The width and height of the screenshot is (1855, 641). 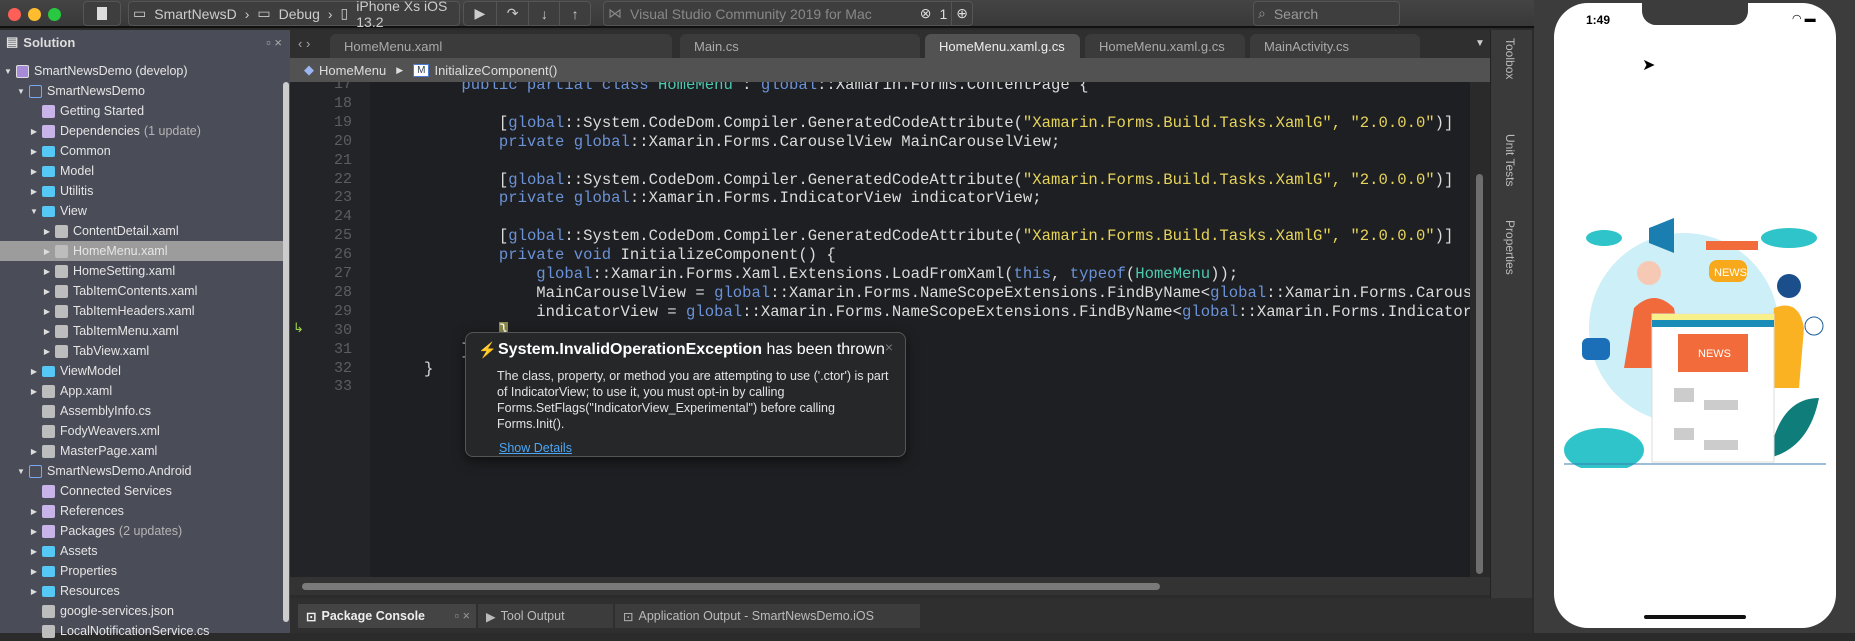 I want to click on run-configuration-selector: ▭ SmartNewsD › ▭ Debug › ▯ iPhone Xs iOS 13.2, so click(x=294, y=15).